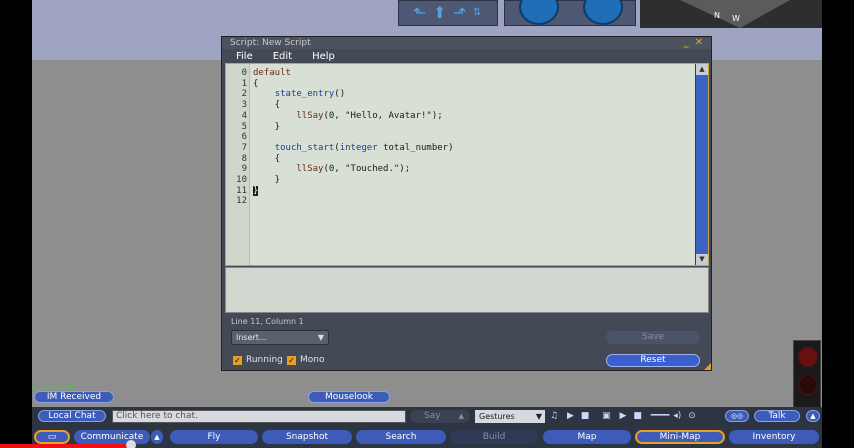  What do you see at coordinates (304, 147) in the screenshot?
I see `code-token: touch_start` at bounding box center [304, 147].